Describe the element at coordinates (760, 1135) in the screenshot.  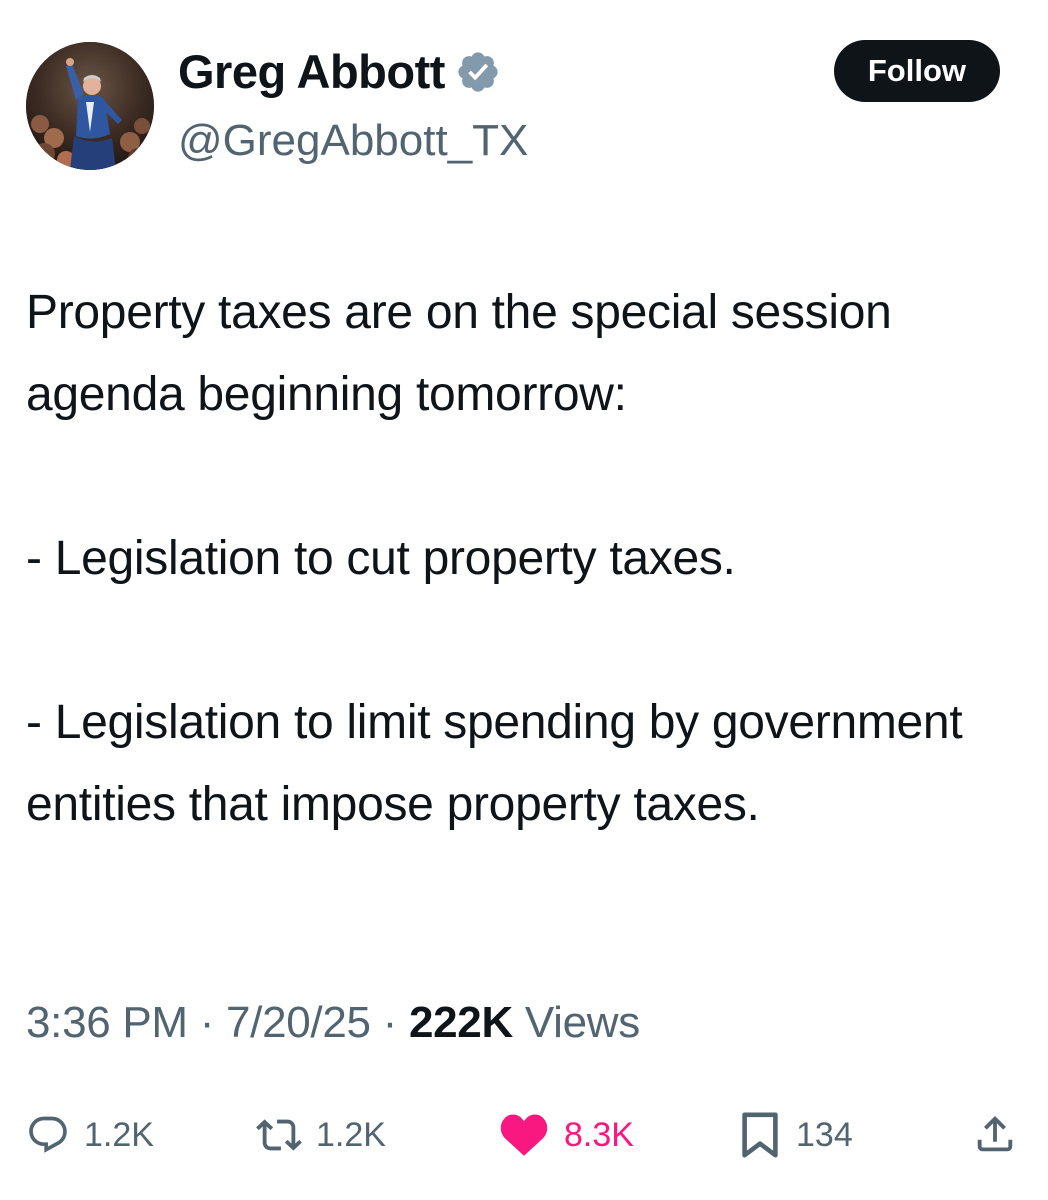
I see `bookmark-icon` at that location.